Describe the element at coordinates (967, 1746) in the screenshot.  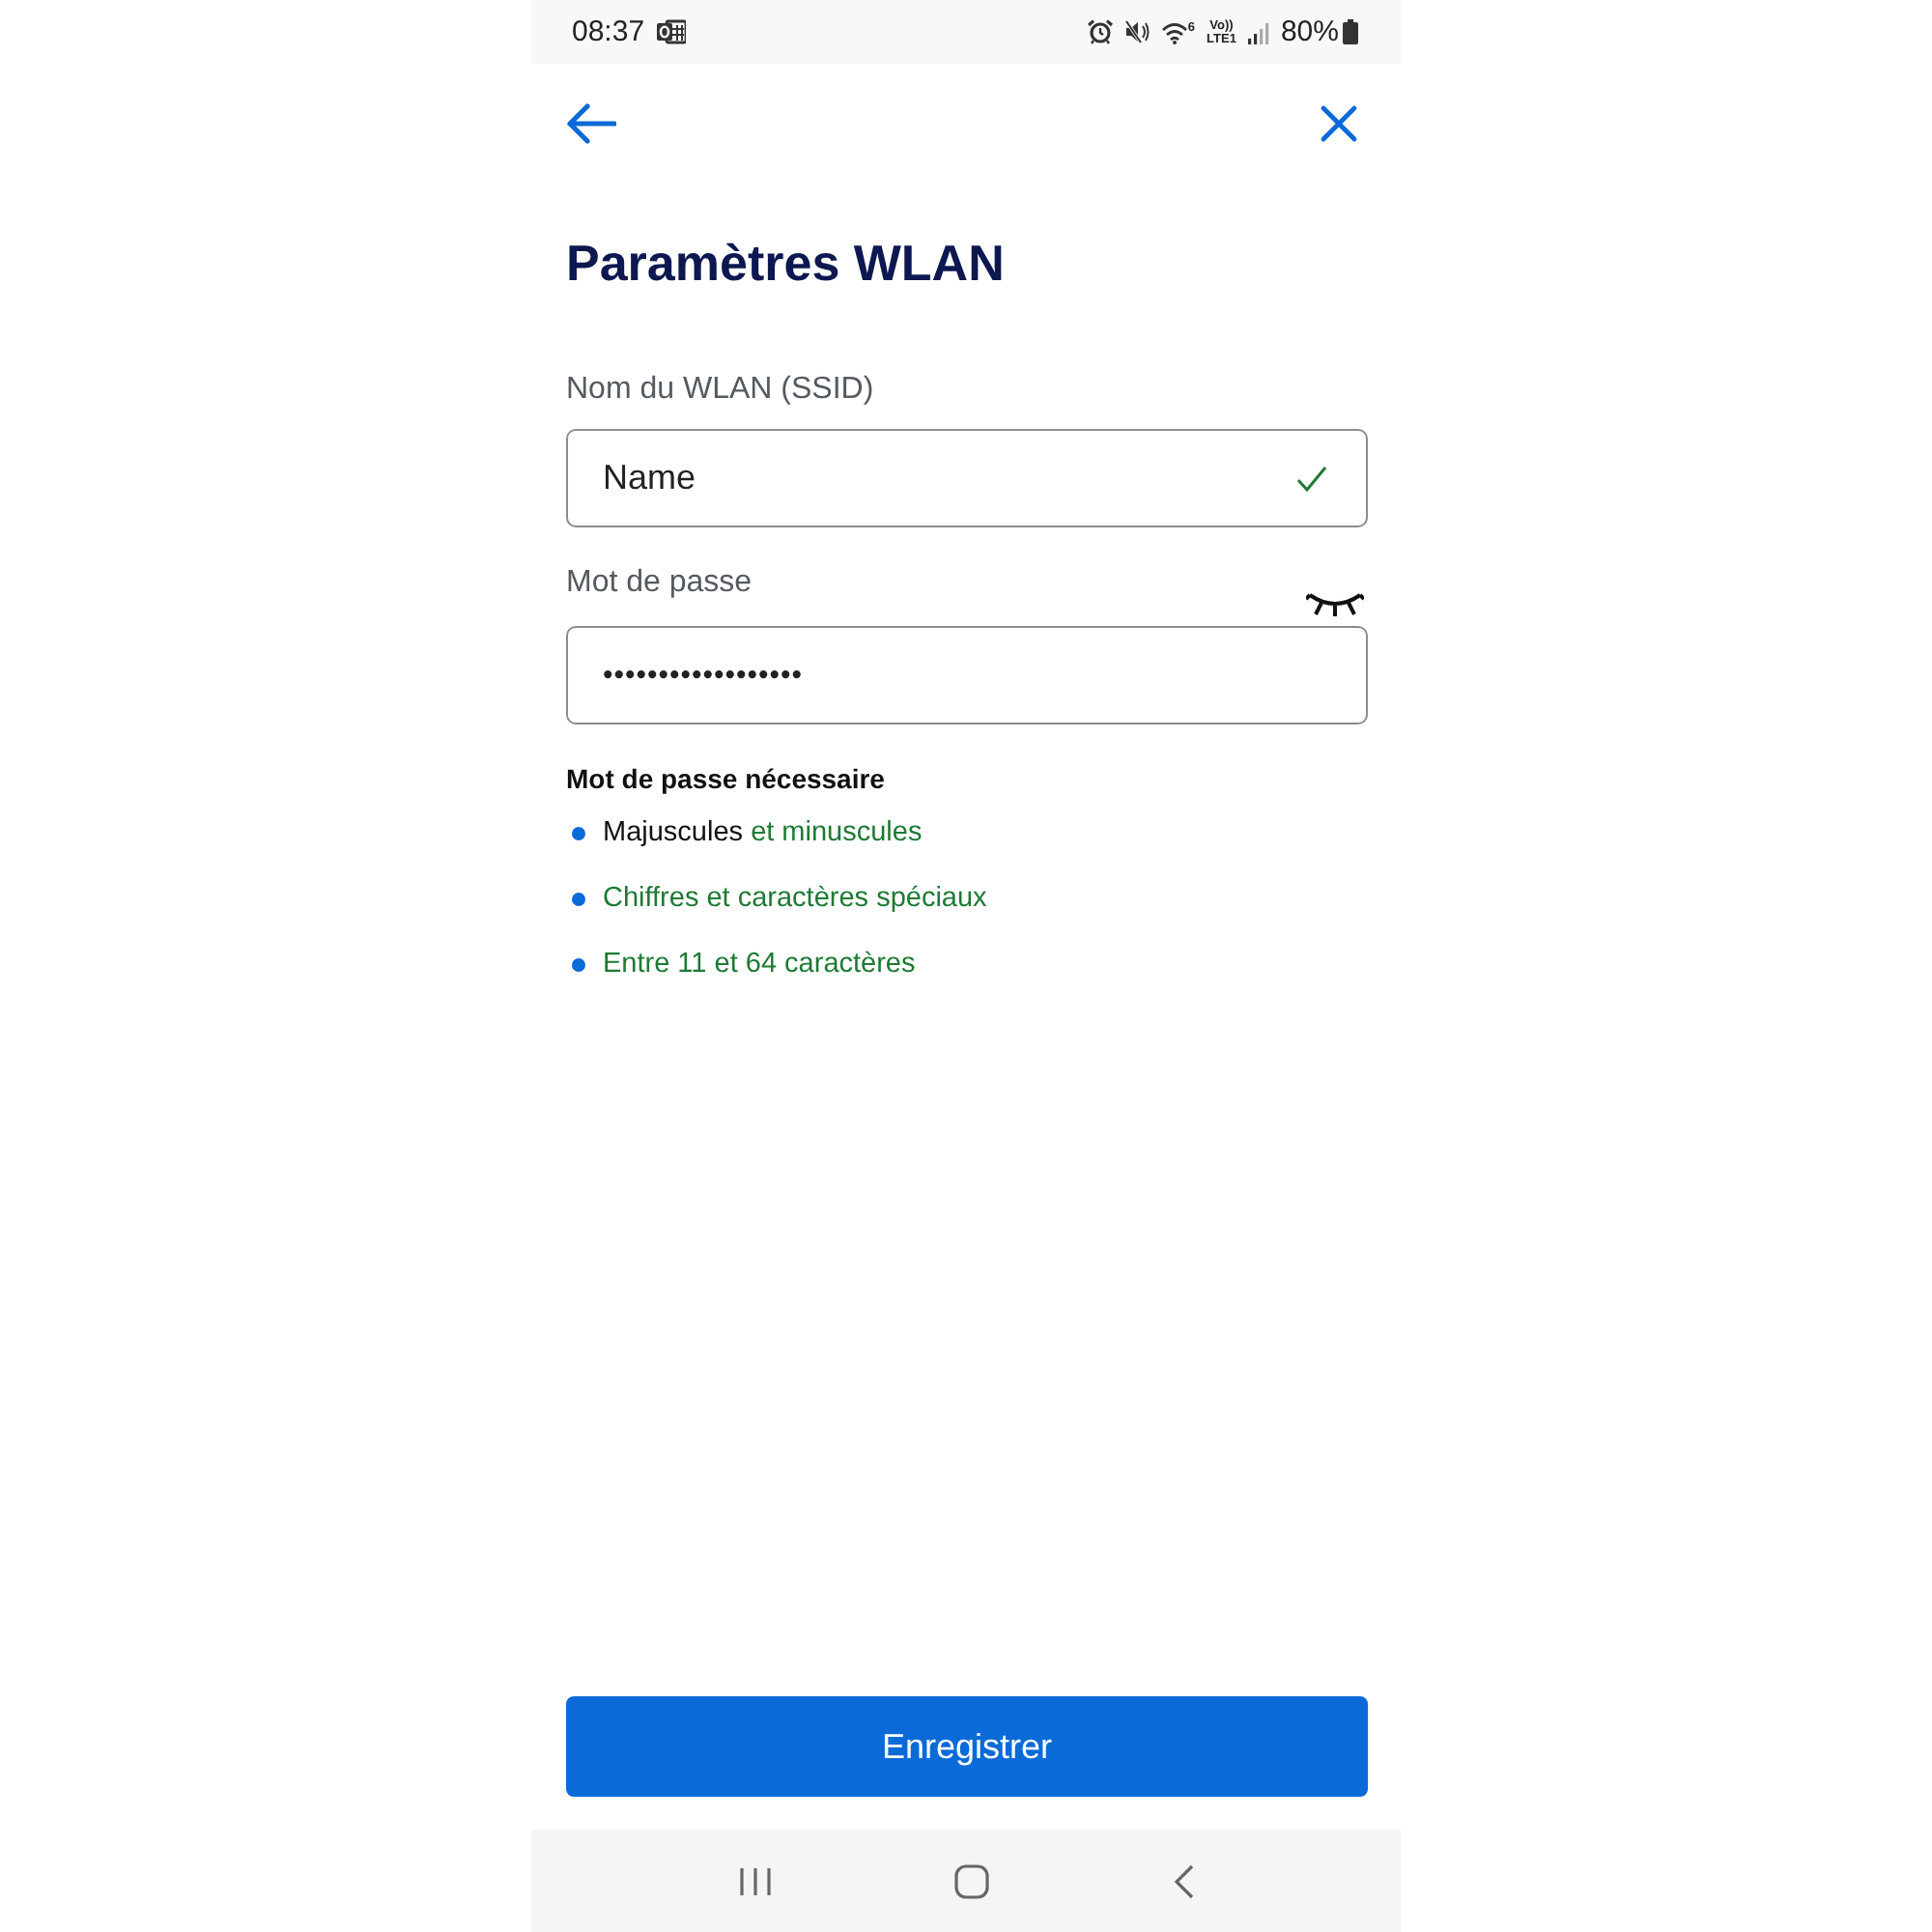
I see `save-button: Enregistrer` at that location.